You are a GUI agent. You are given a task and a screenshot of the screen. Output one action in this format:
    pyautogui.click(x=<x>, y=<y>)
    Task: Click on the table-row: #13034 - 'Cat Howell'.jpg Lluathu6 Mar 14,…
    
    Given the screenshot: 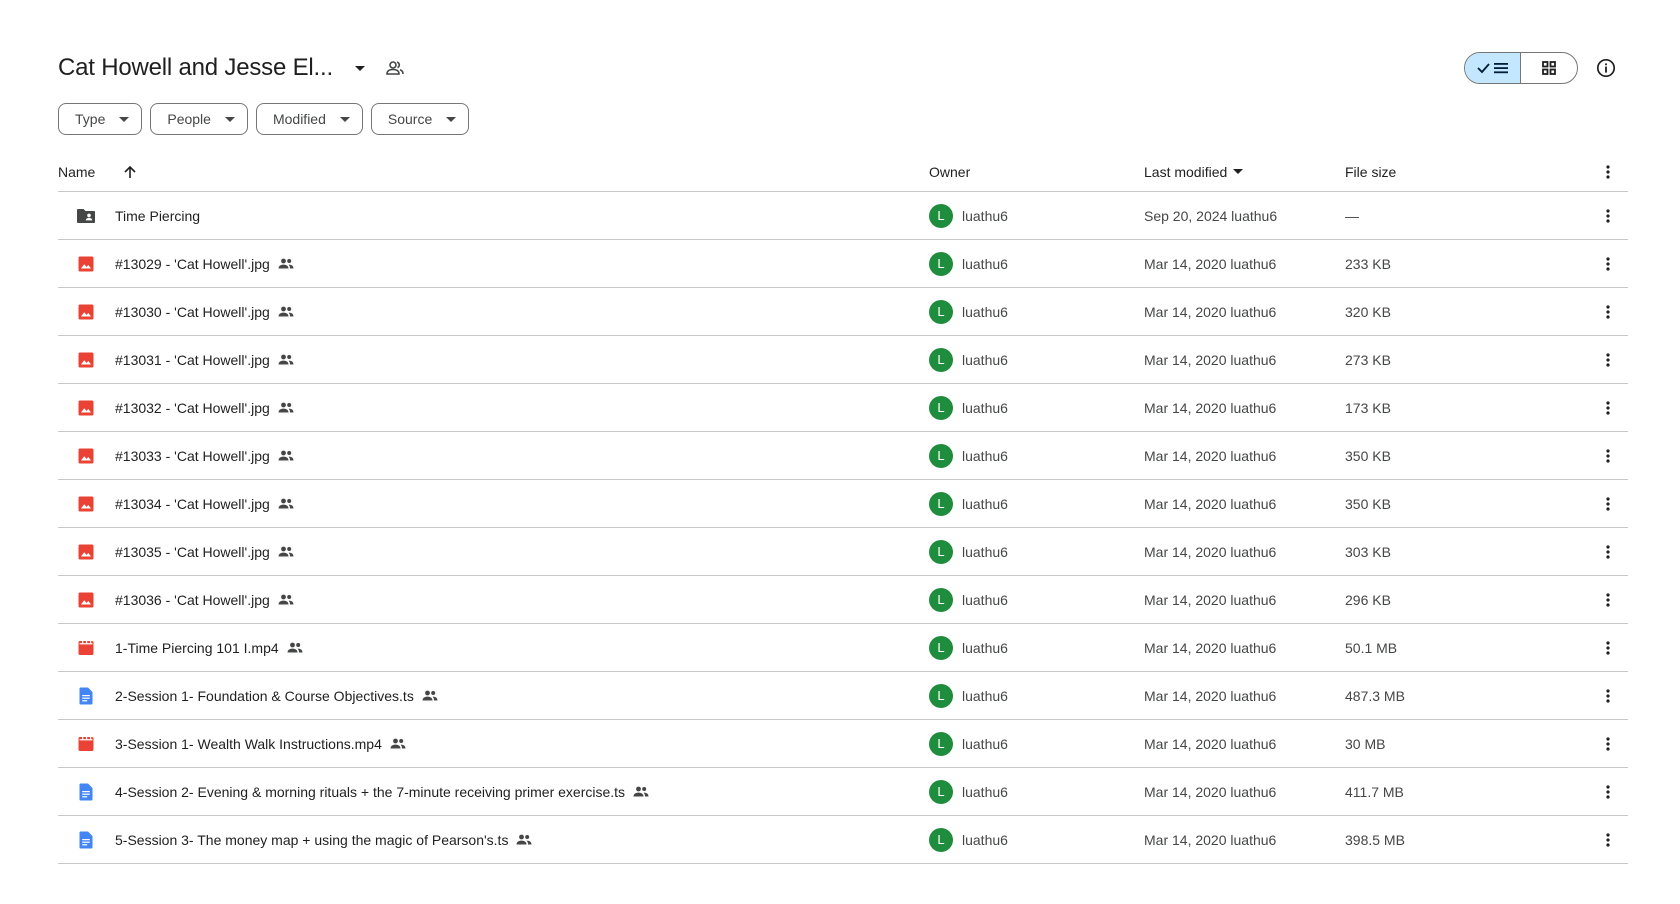 What is the action you would take?
    pyautogui.click(x=843, y=504)
    